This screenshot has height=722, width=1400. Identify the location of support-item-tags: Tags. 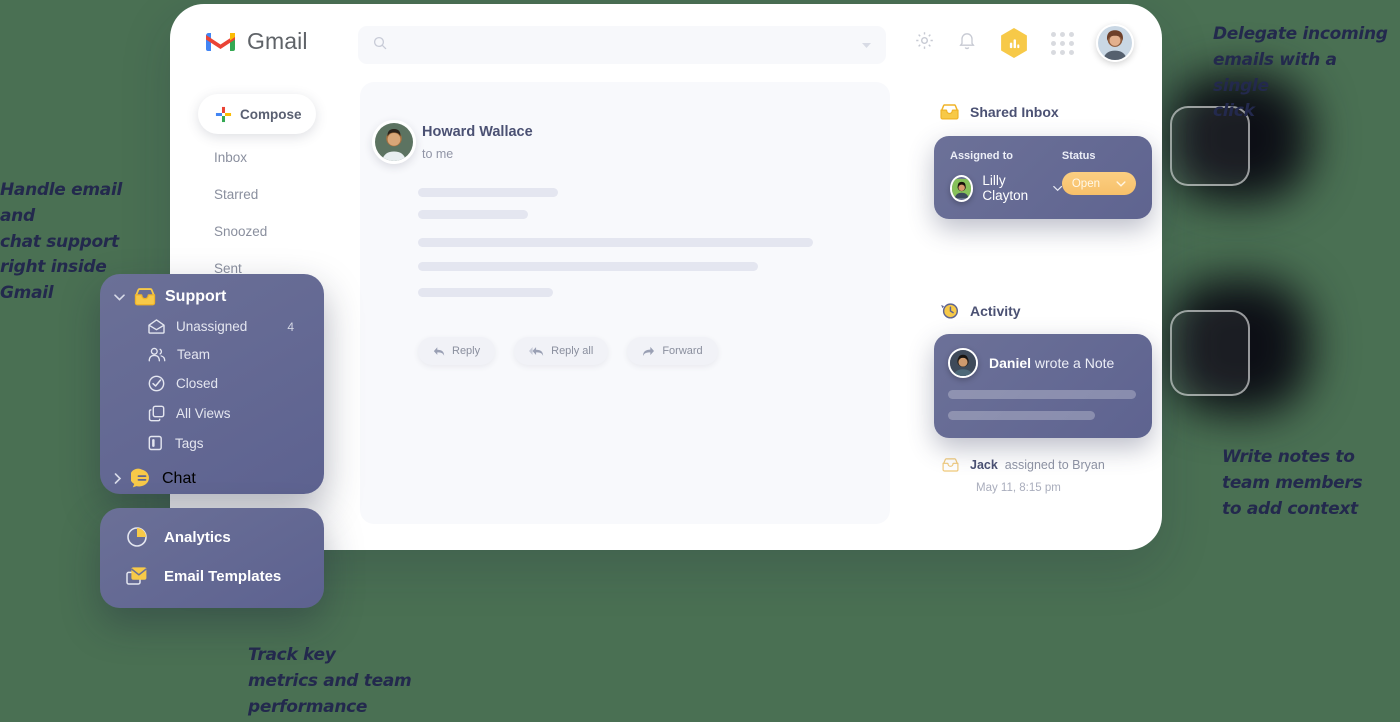
(212, 436).